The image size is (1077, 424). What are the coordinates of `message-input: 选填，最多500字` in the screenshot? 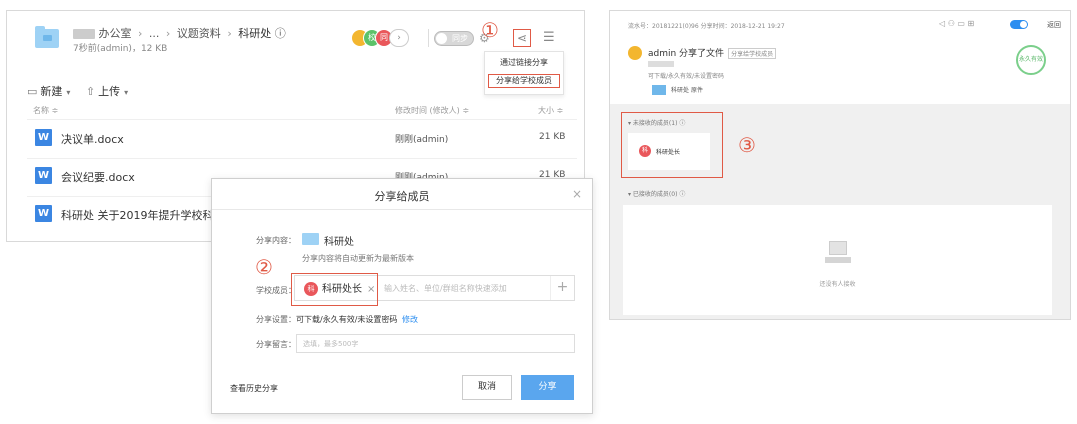 It's located at (435, 343).